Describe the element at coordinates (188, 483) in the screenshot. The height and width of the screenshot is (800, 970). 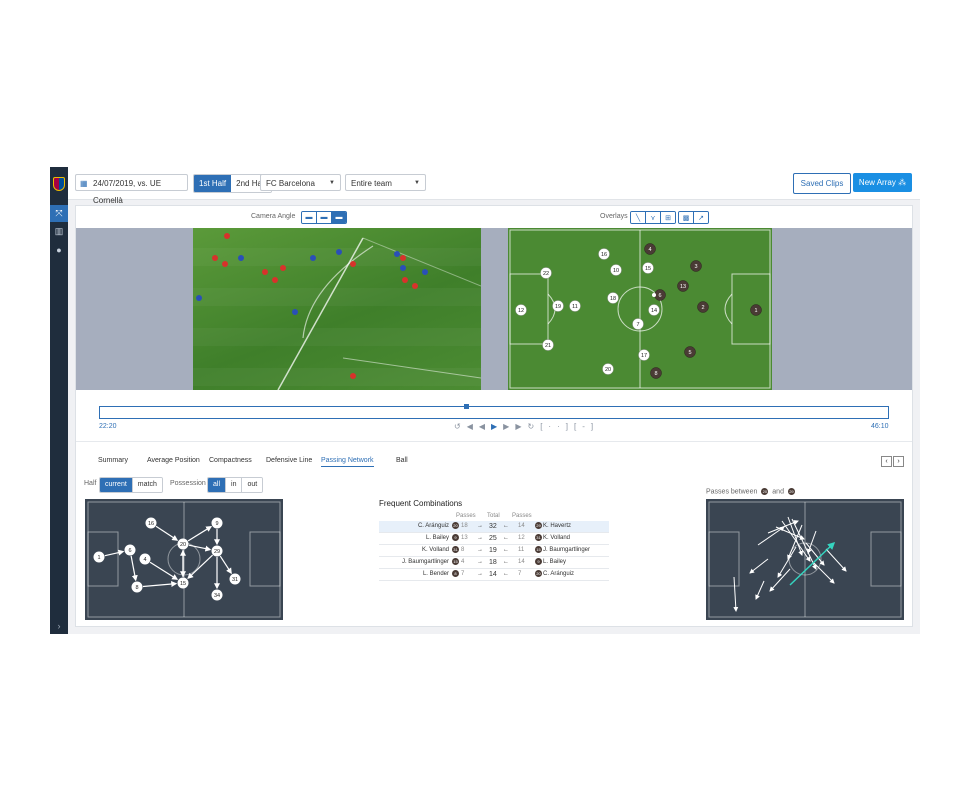
I see `possession-filter-label: Possession` at that location.